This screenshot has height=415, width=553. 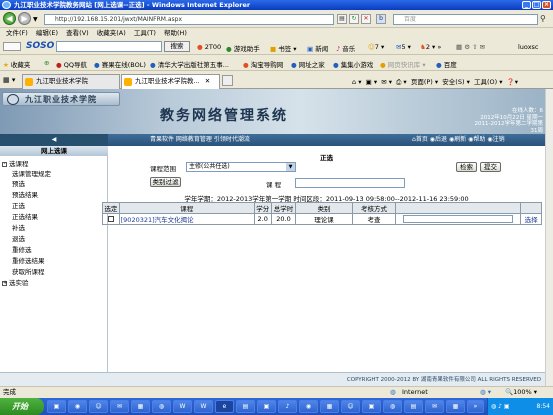 What do you see at coordinates (457, 139) in the screenshot?
I see `refresh-link: ◉刷新` at bounding box center [457, 139].